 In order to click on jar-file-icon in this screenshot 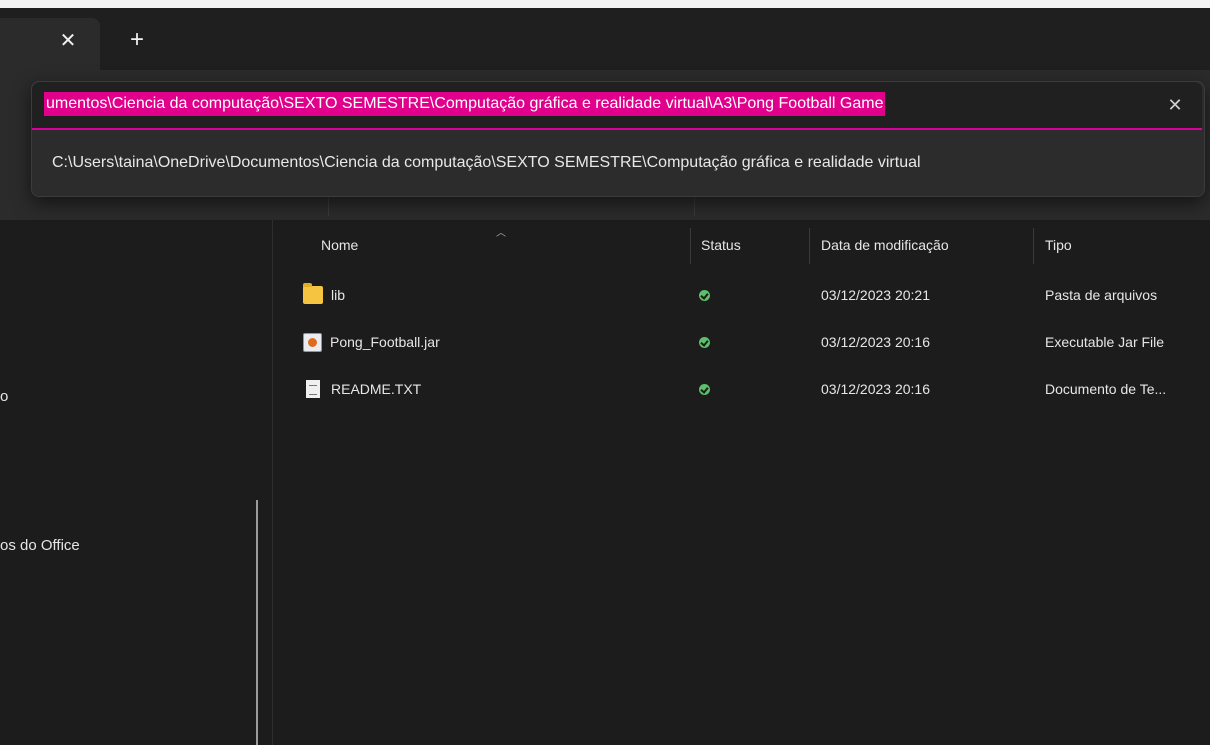, I will do `click(312, 342)`.